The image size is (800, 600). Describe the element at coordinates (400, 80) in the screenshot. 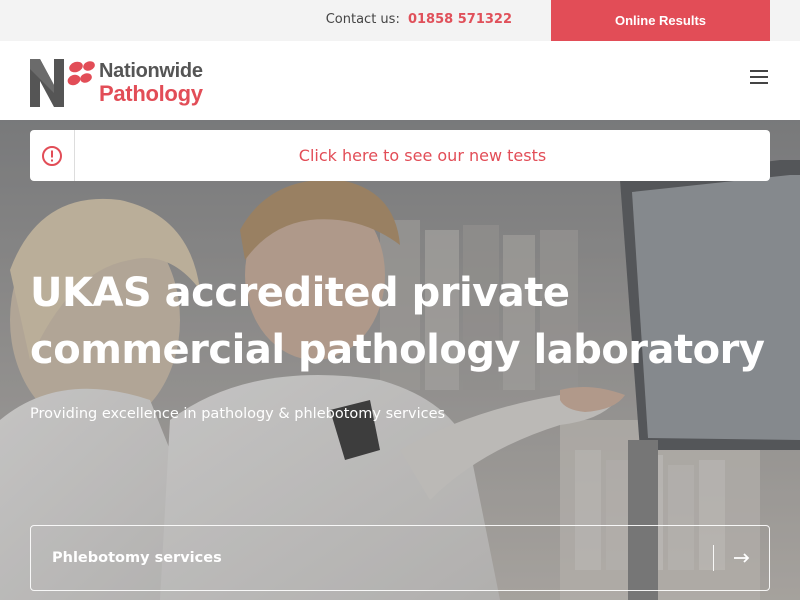

I see `site-header: Nationwide Pathology` at that location.